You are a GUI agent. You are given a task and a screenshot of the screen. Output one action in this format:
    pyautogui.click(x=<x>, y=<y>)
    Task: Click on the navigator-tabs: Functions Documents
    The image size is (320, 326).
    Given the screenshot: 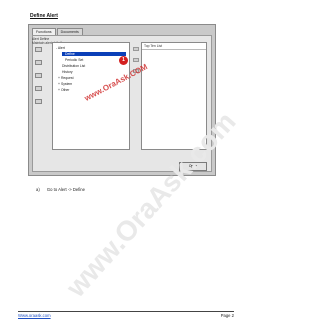 What is the action you would take?
    pyautogui.click(x=58, y=31)
    